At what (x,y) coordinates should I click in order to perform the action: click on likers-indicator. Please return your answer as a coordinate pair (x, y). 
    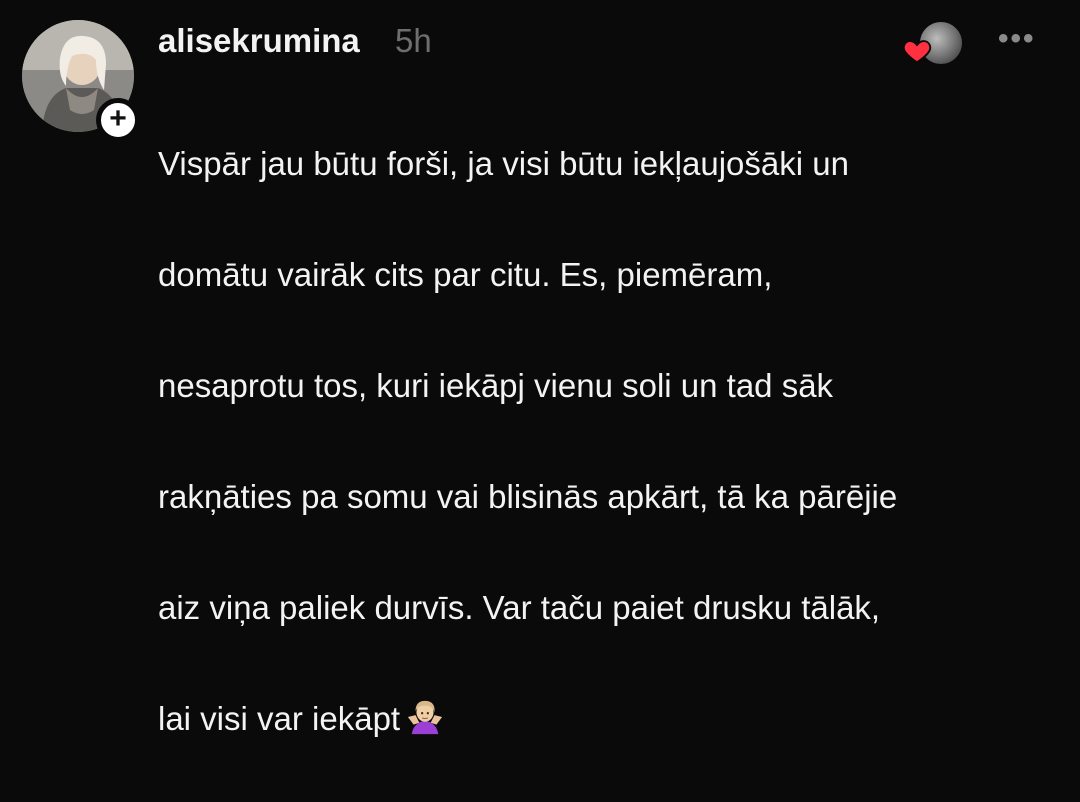
    Looking at the image, I should click on (933, 44).